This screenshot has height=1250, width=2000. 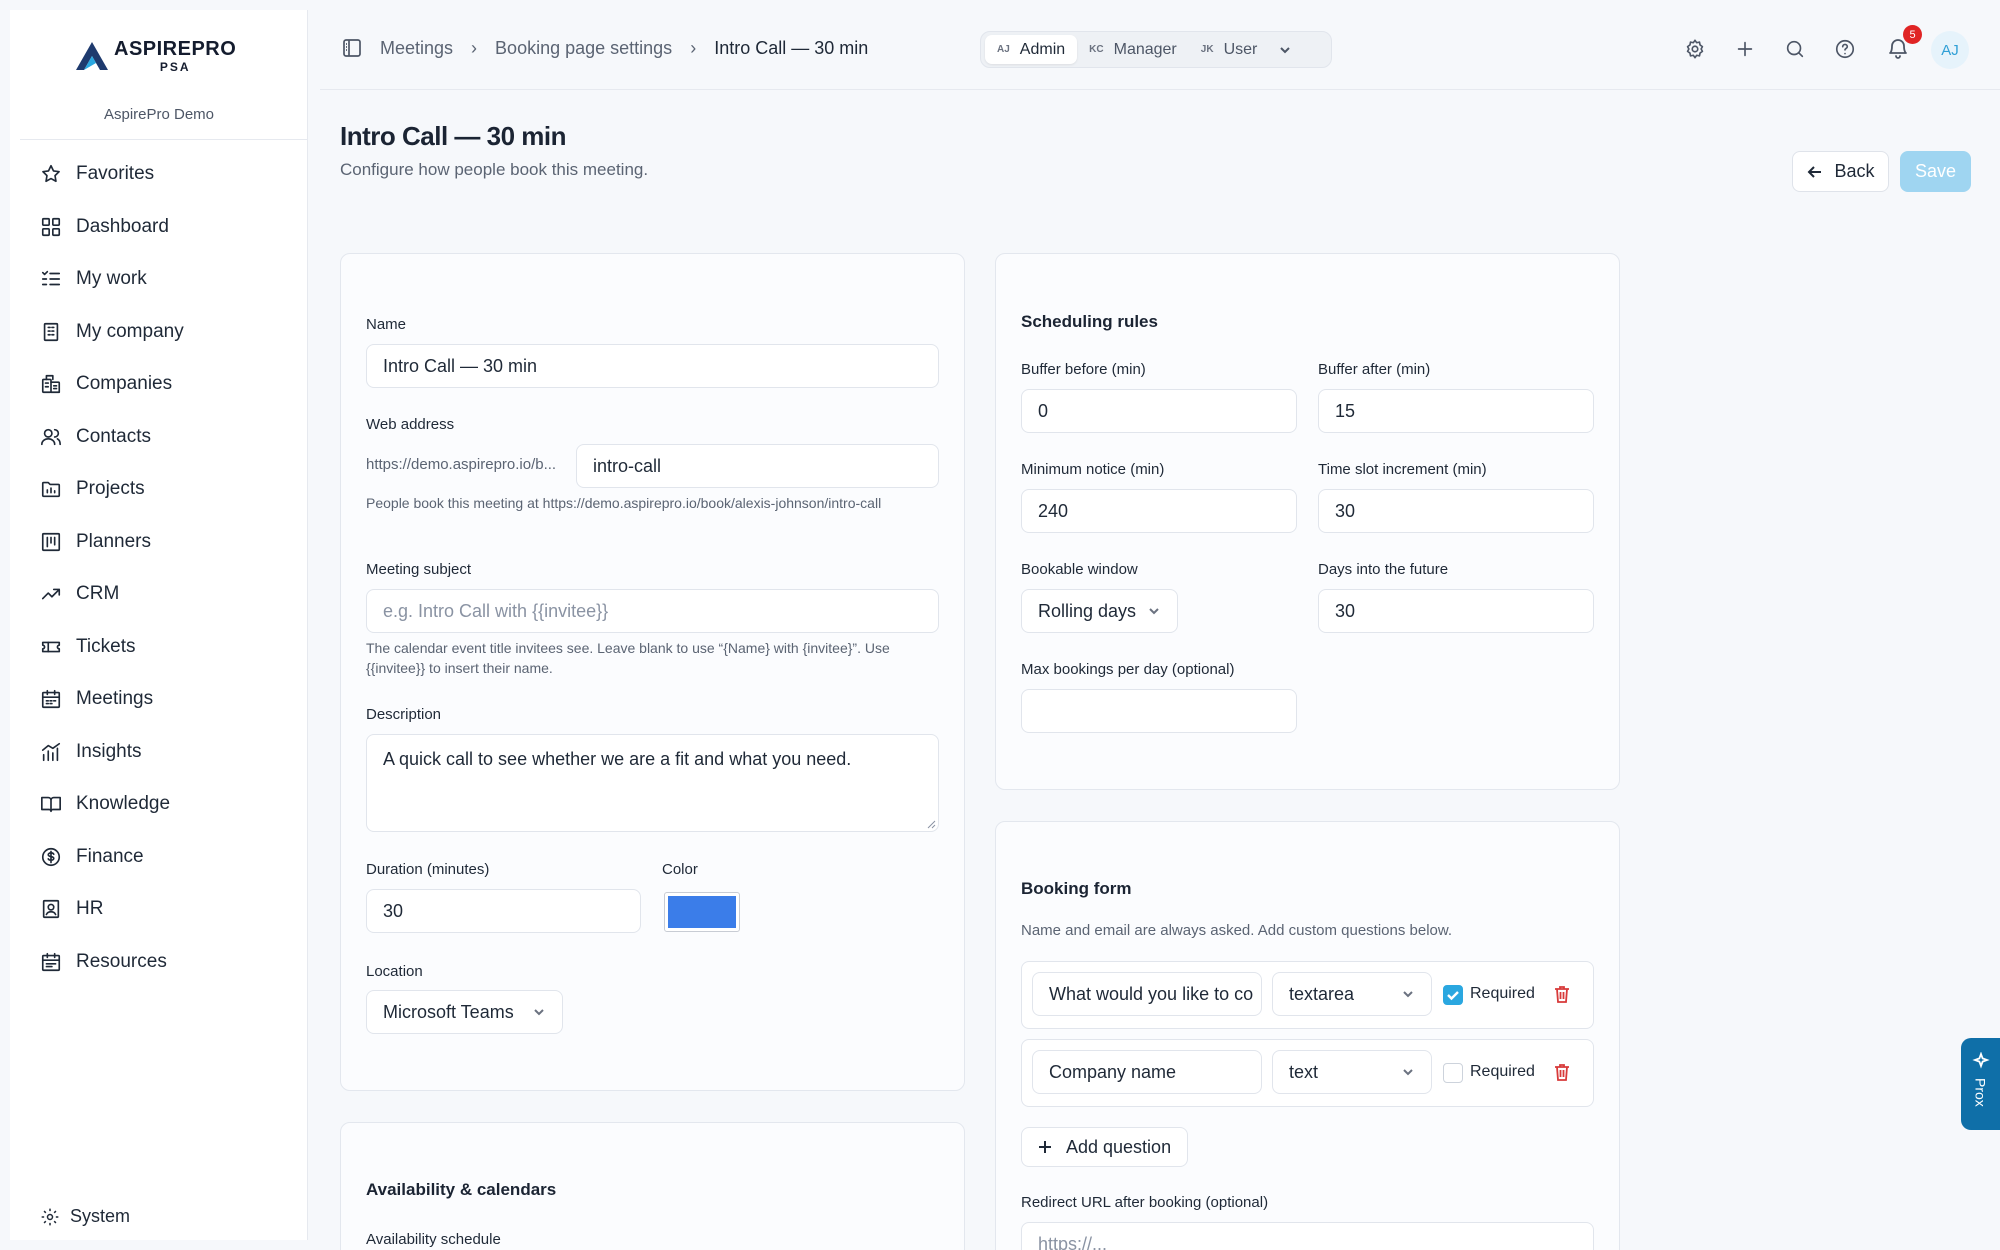 I want to click on sidebar-item-contacts: Contacts, so click(x=165, y=437).